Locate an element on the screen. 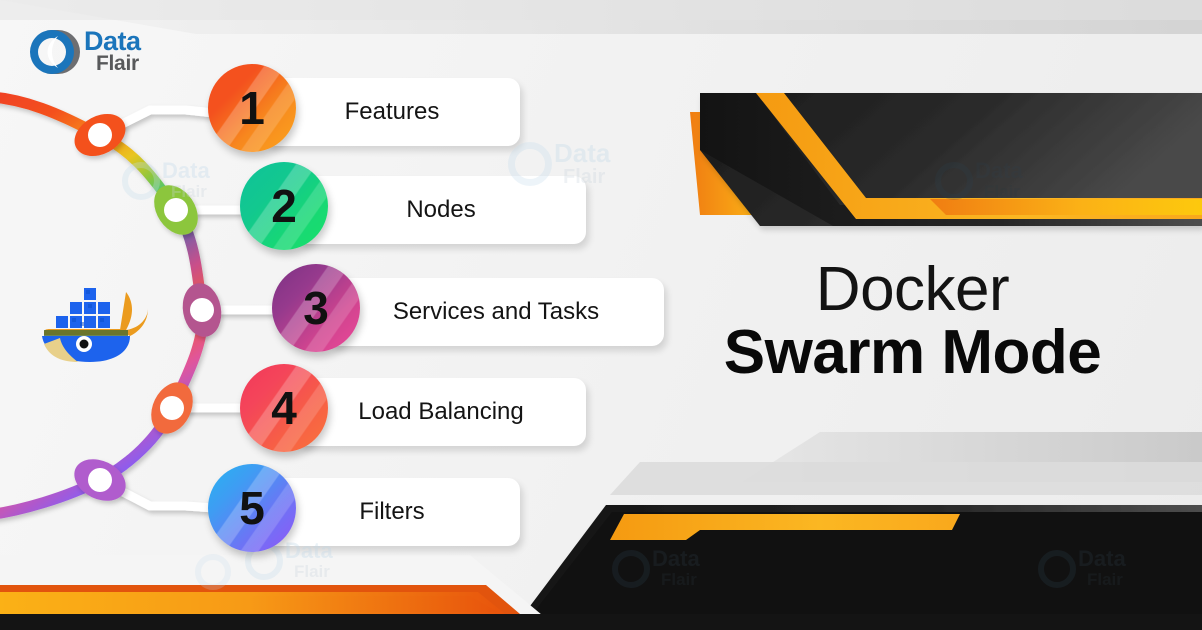 The image size is (1202, 630). docker-whale-icon is located at coordinates (95, 325).